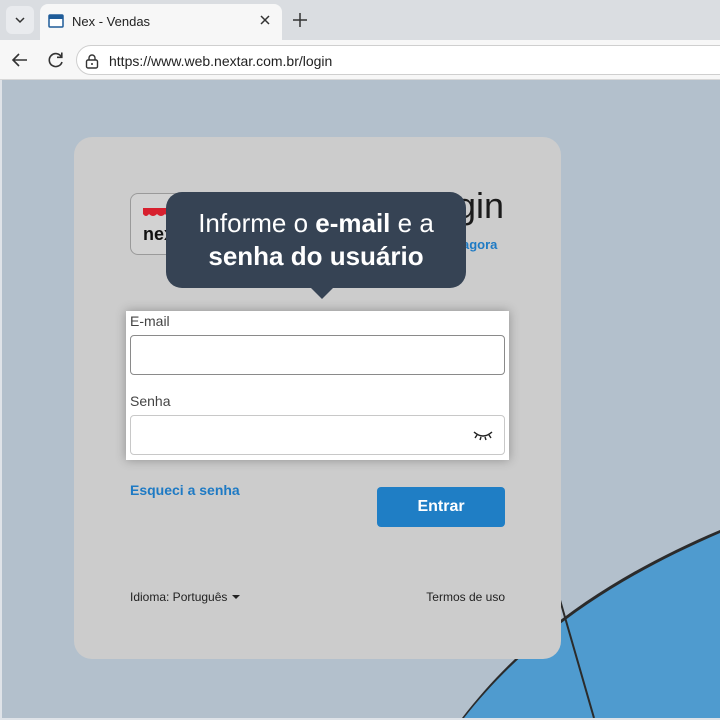 The width and height of the screenshot is (720, 720). I want to click on tooltip: Informe o e-mail e a senha do usuário, so click(316, 240).